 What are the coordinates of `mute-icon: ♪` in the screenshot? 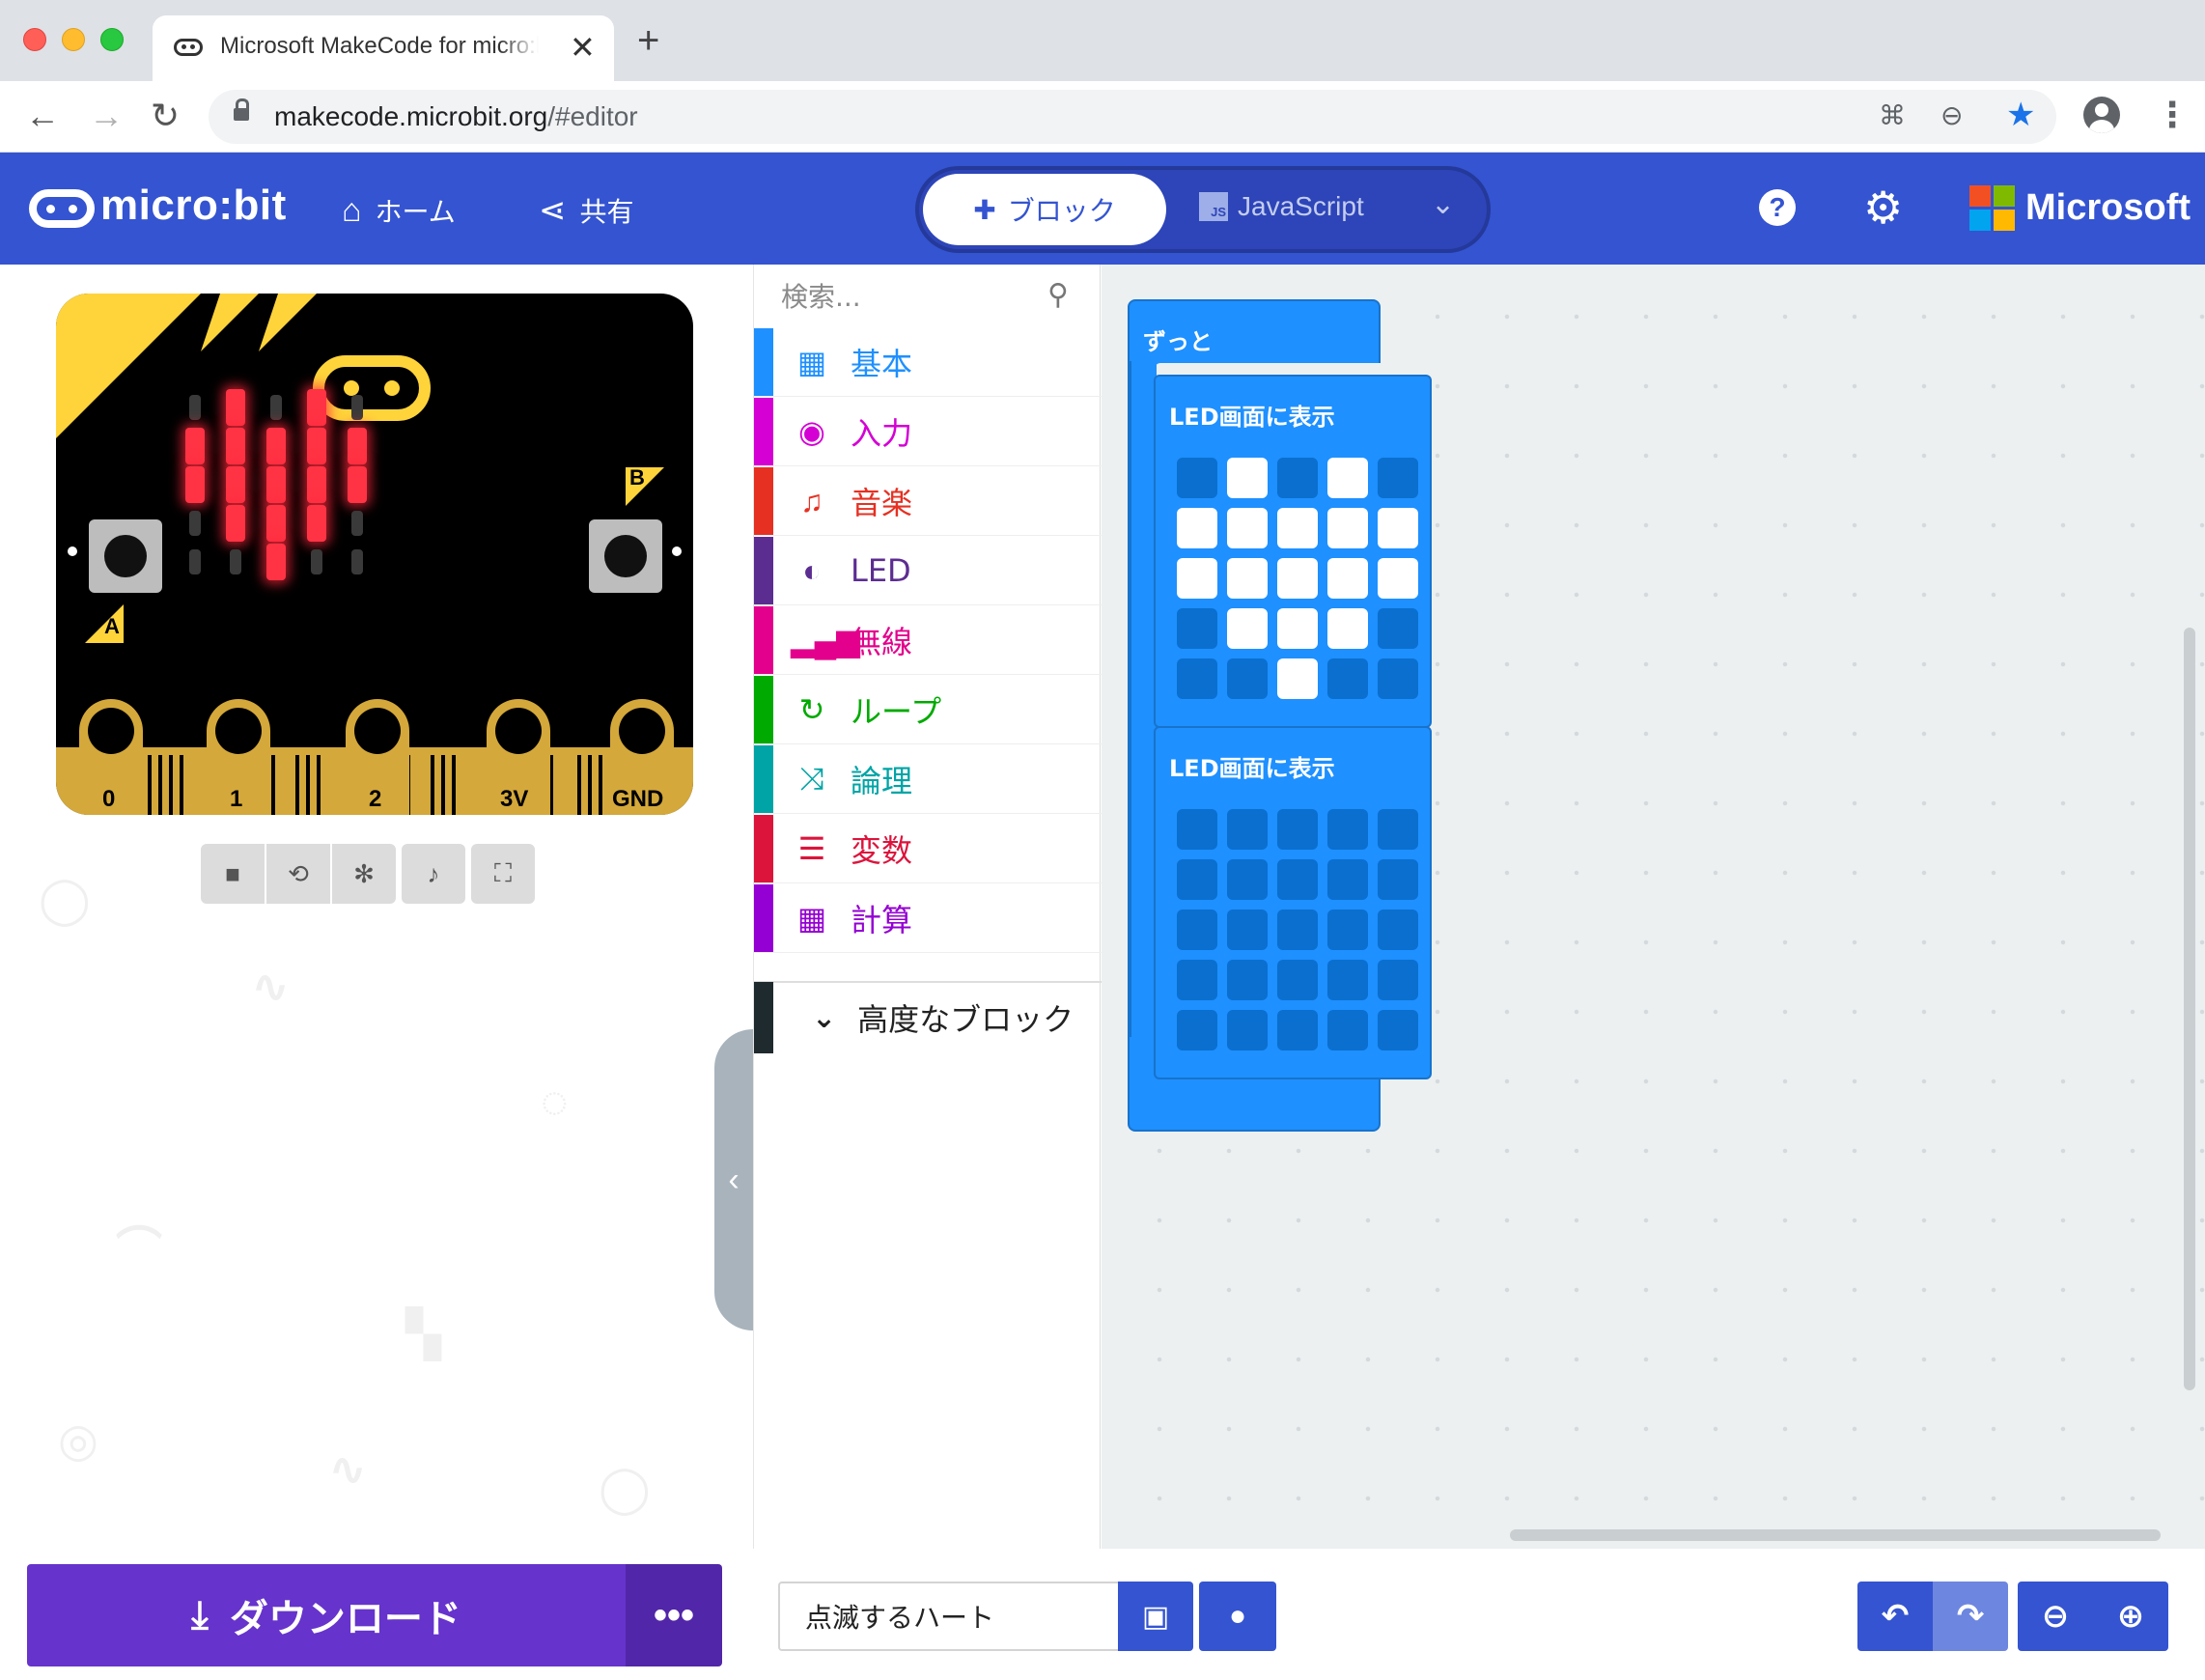 It's located at (433, 874).